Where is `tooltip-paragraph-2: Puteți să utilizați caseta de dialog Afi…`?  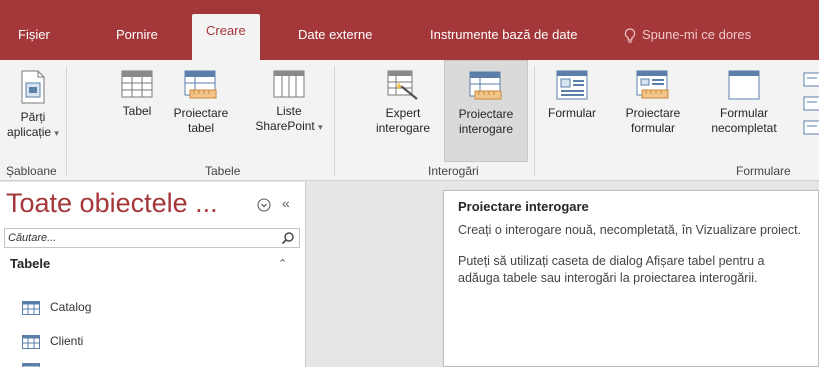
tooltip-paragraph-2: Puteți să utilizați caseta de dialog Afi… is located at coordinates (611, 269).